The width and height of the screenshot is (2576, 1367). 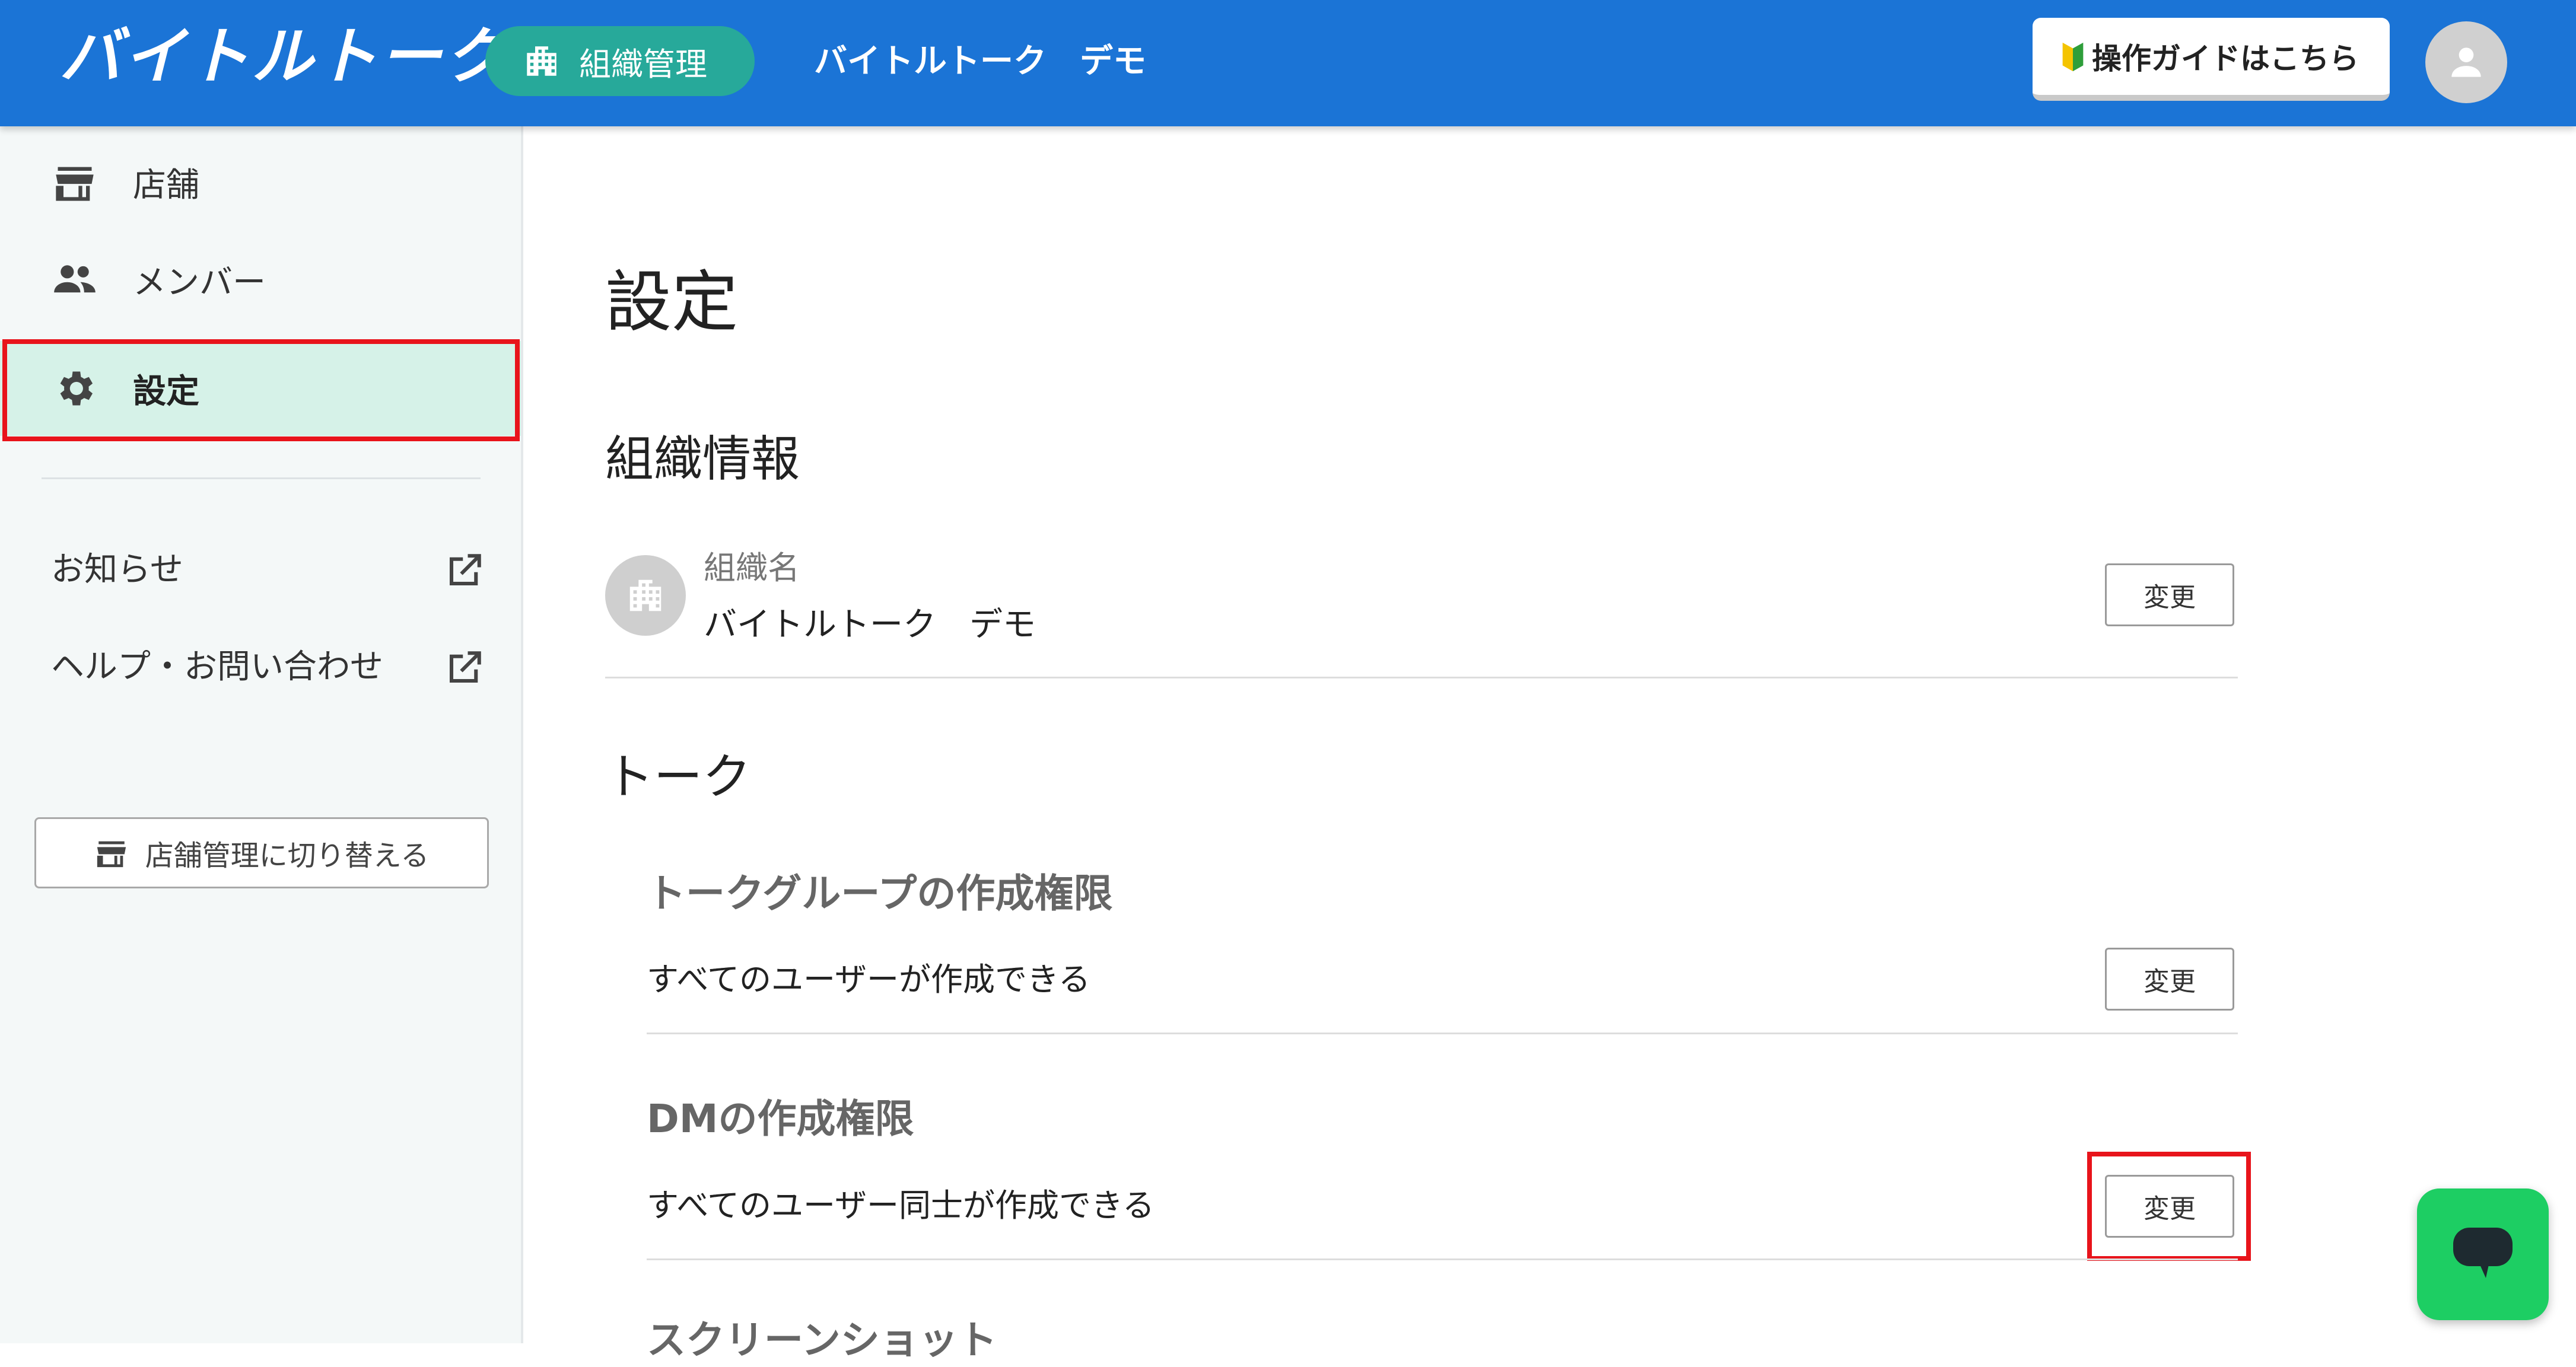 What do you see at coordinates (2169, 1207) in the screenshot?
I see `dm-change-highlight-box` at bounding box center [2169, 1207].